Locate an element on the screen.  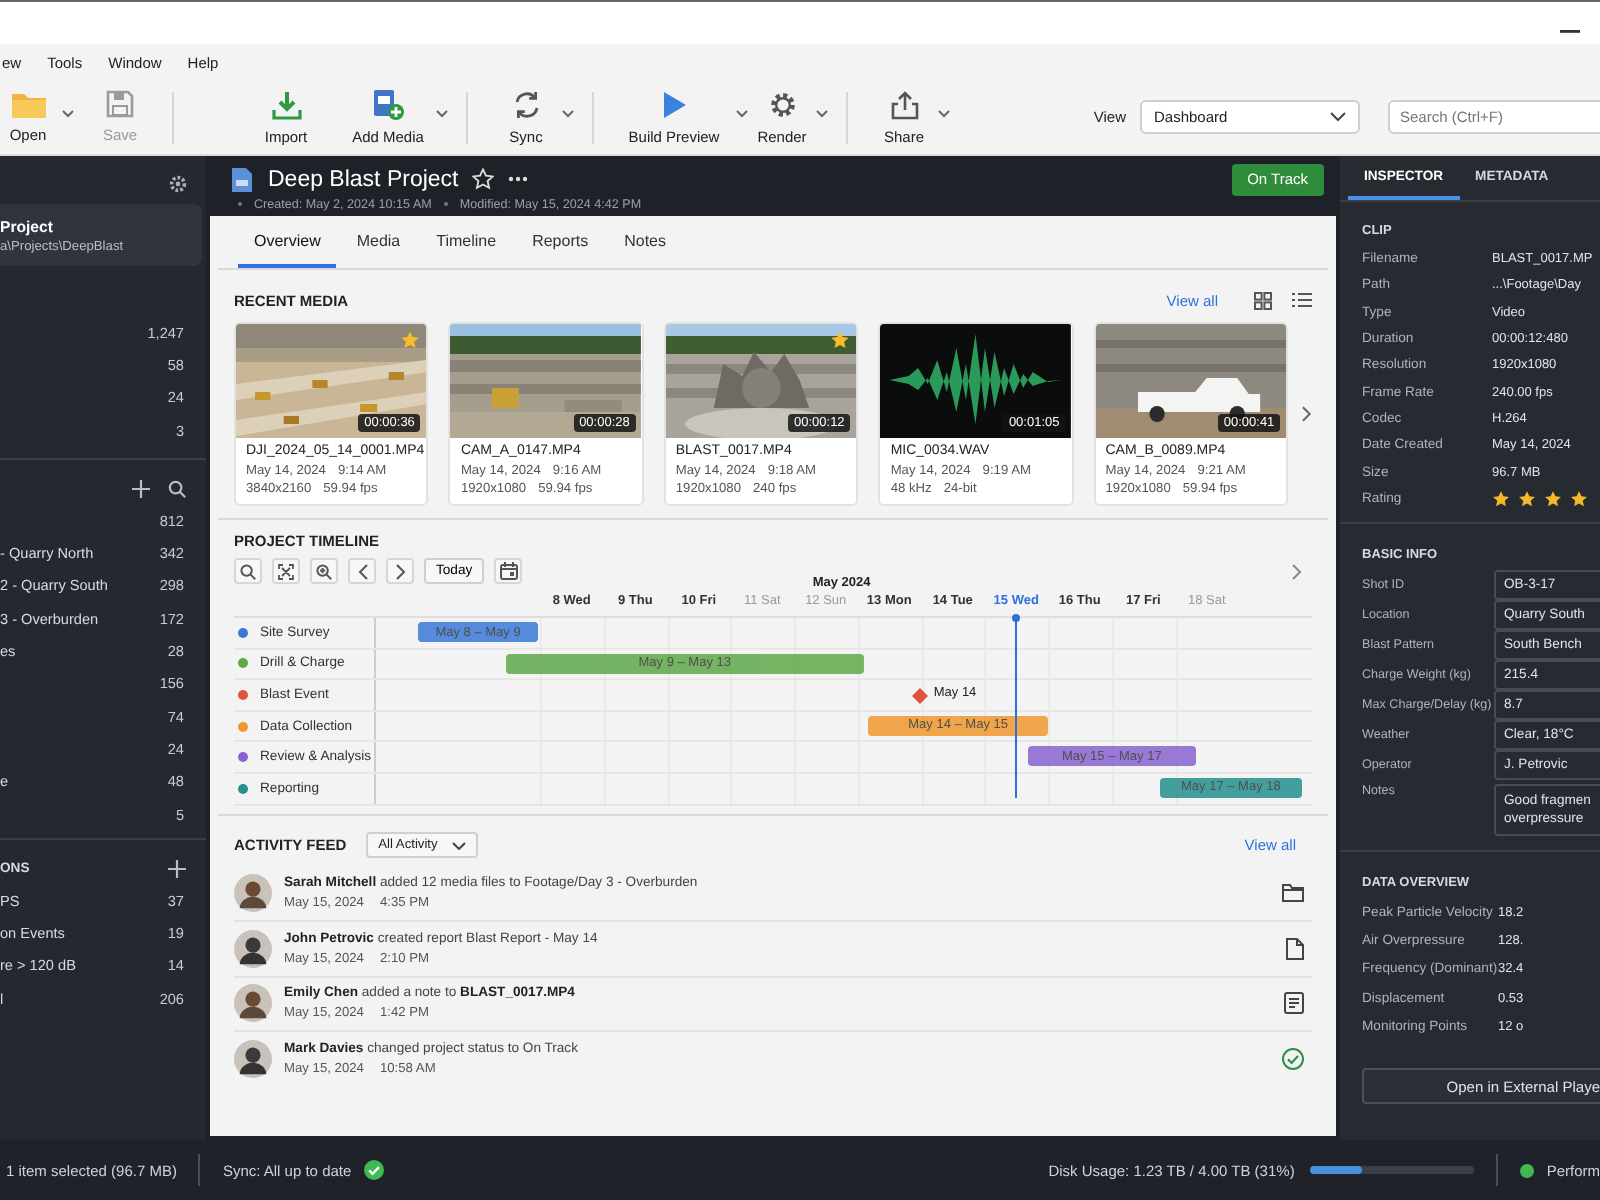
project-title: Deep Blast Project is located at coordinates (363, 179).